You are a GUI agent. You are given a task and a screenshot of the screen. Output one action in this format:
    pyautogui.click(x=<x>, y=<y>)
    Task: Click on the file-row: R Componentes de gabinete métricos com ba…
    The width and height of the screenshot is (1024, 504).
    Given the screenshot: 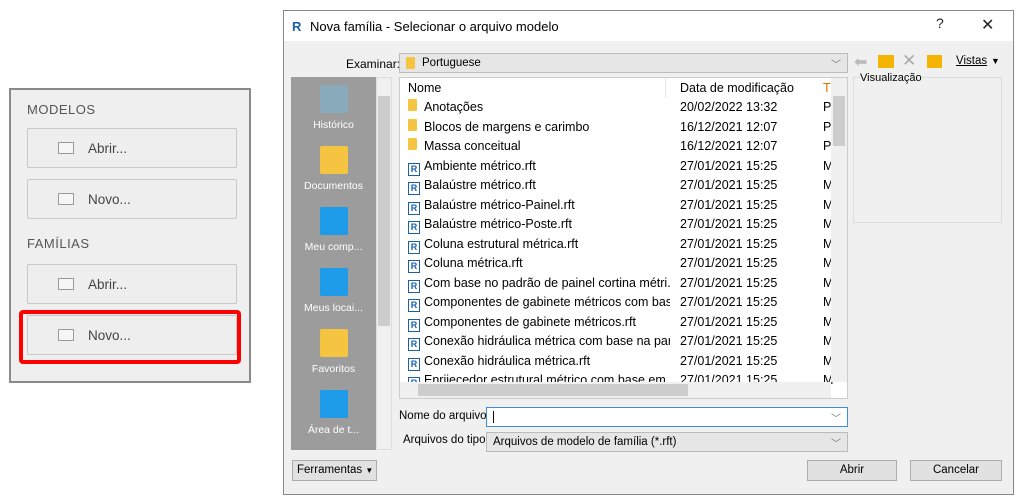 What is the action you would take?
    pyautogui.click(x=616, y=303)
    